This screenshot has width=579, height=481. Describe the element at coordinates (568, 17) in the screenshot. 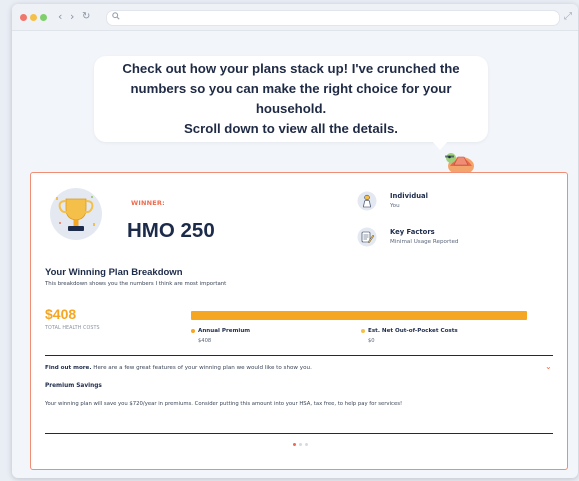

I see `expand-icon: ⤢` at that location.